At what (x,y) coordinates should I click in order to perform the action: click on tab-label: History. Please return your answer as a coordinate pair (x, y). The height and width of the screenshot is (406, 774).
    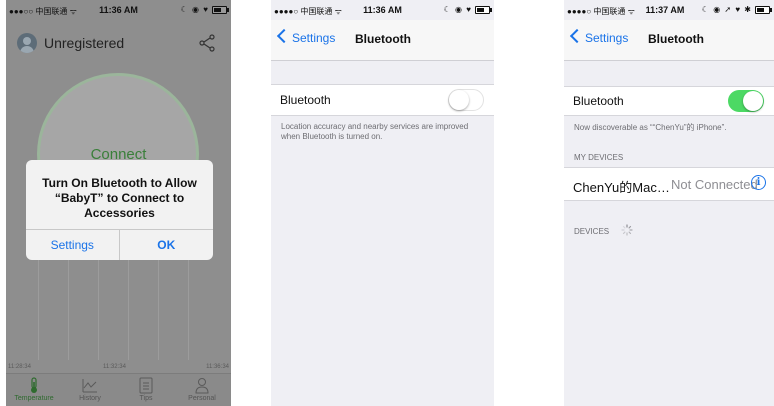
    Looking at the image, I should click on (90, 398).